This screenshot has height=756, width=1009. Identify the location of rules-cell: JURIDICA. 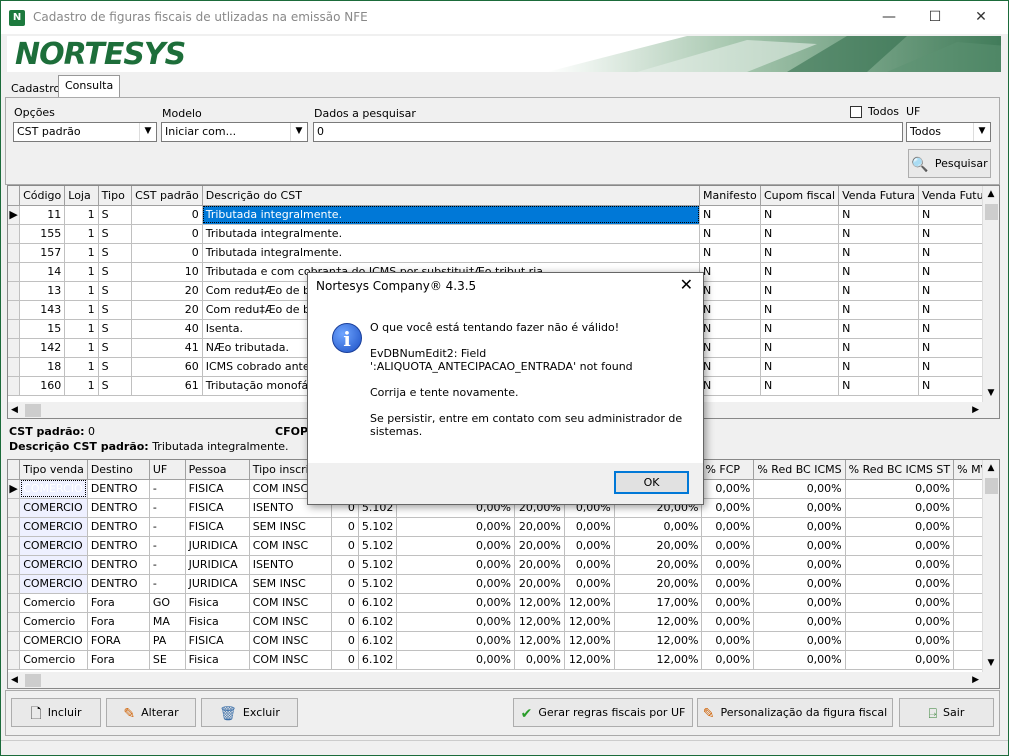
(217, 584).